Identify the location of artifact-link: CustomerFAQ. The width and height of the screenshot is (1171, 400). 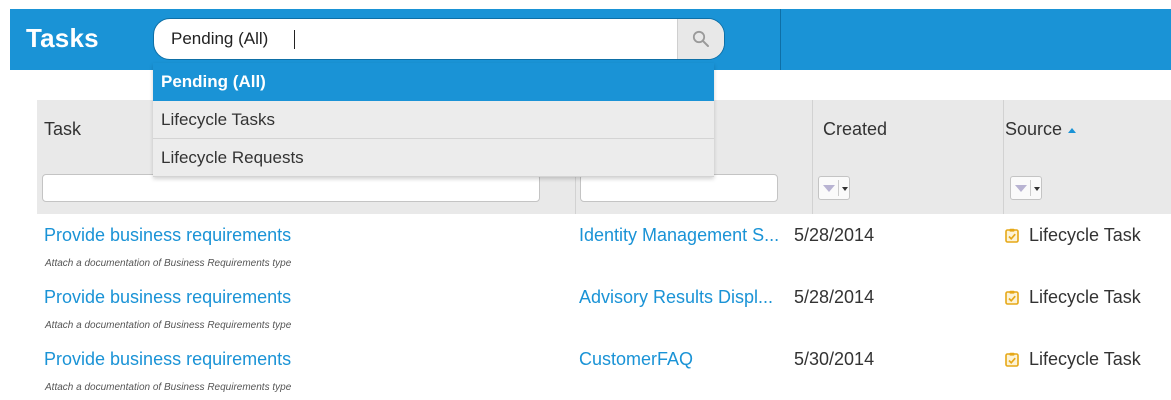
(691, 359).